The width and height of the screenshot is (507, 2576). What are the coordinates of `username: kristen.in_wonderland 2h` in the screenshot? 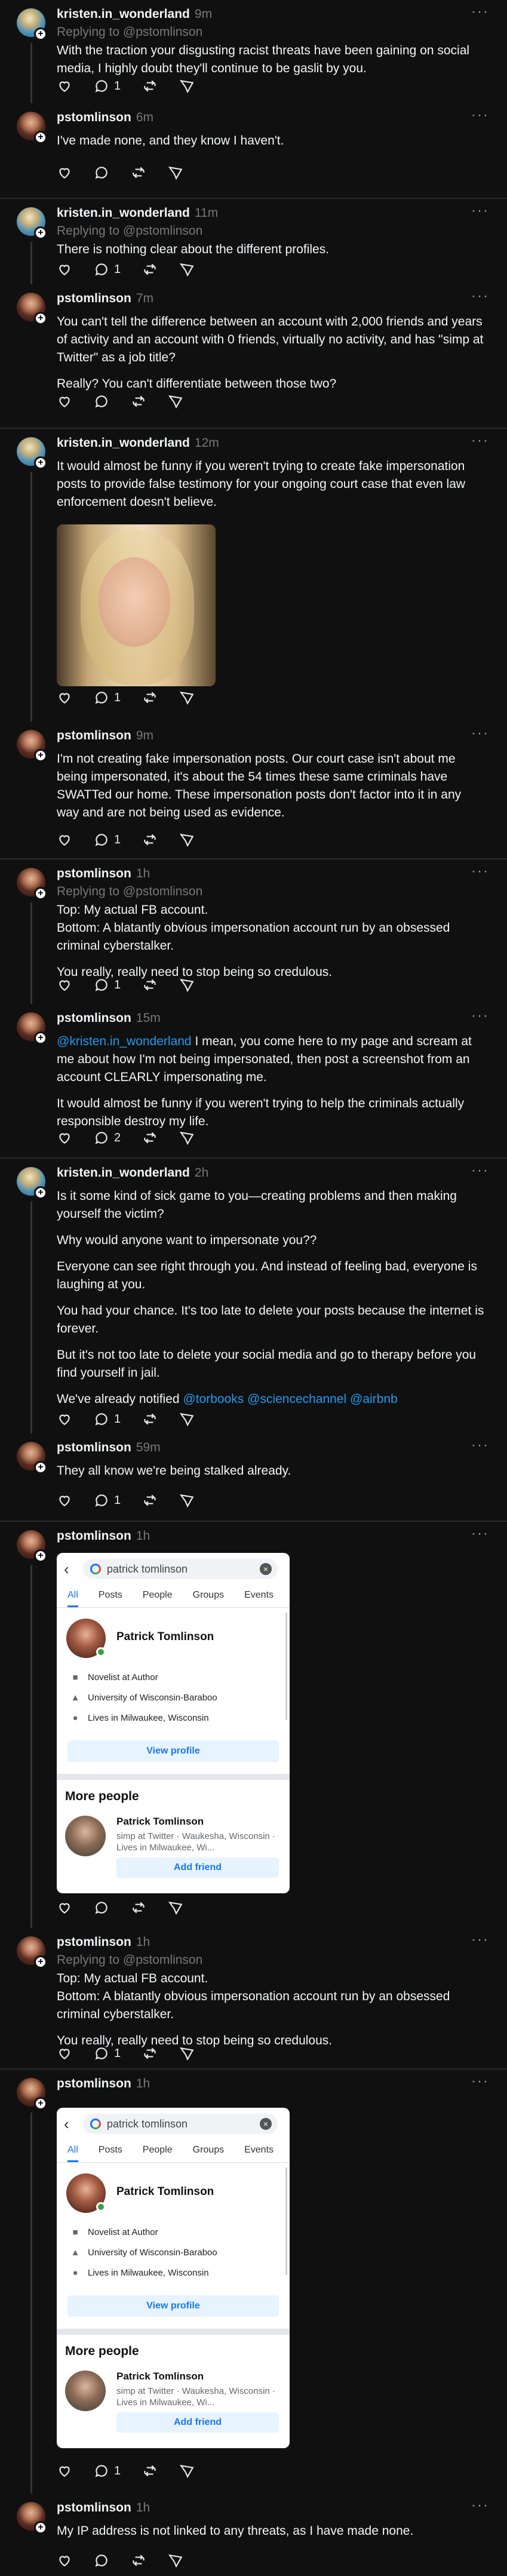 It's located at (132, 1173).